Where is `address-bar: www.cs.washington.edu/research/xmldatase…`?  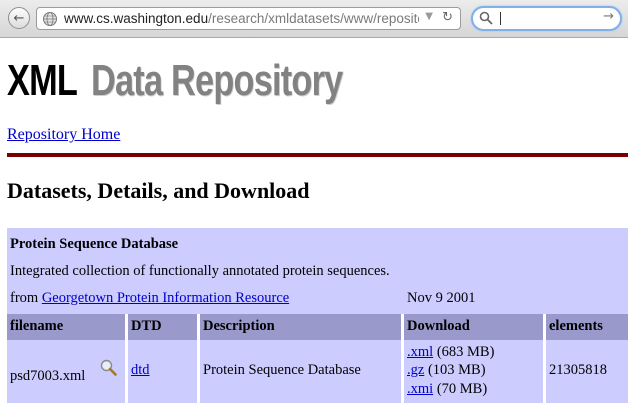 address-bar: www.cs.washington.edu/research/xmldatase… is located at coordinates (248, 18).